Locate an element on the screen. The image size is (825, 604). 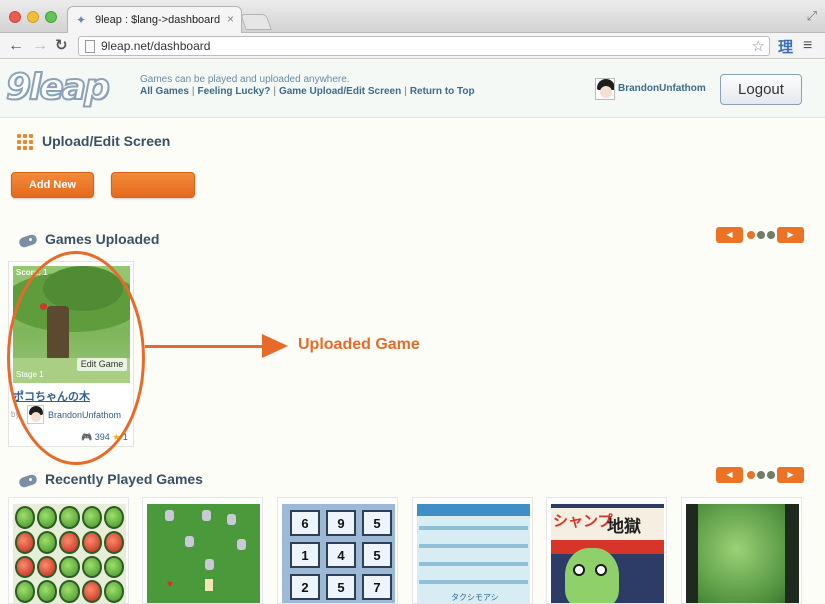
url-text: 9leap.net/dashboard is located at coordinates (155, 46).